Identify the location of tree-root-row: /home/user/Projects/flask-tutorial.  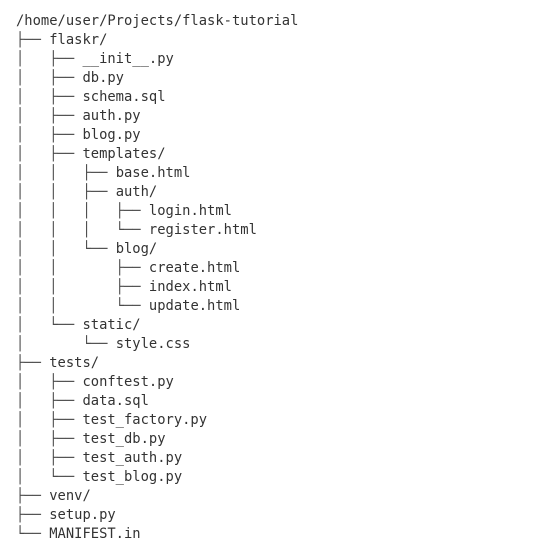
(157, 21).